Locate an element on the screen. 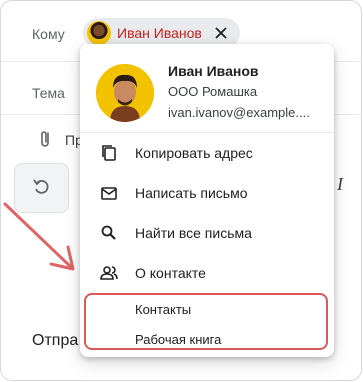 The image size is (363, 382). search-icon is located at coordinates (109, 233).